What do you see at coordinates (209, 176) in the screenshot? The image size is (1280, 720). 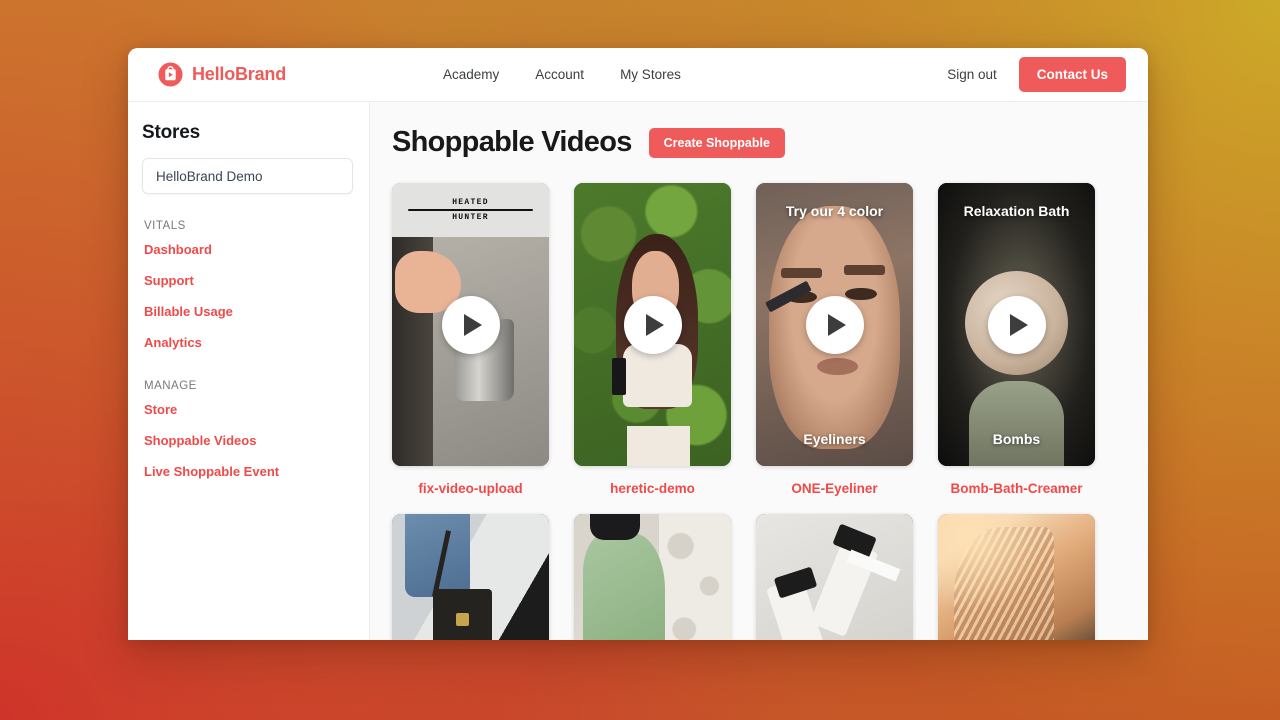 I see `store-select-value: HelloBrand Demo` at bounding box center [209, 176].